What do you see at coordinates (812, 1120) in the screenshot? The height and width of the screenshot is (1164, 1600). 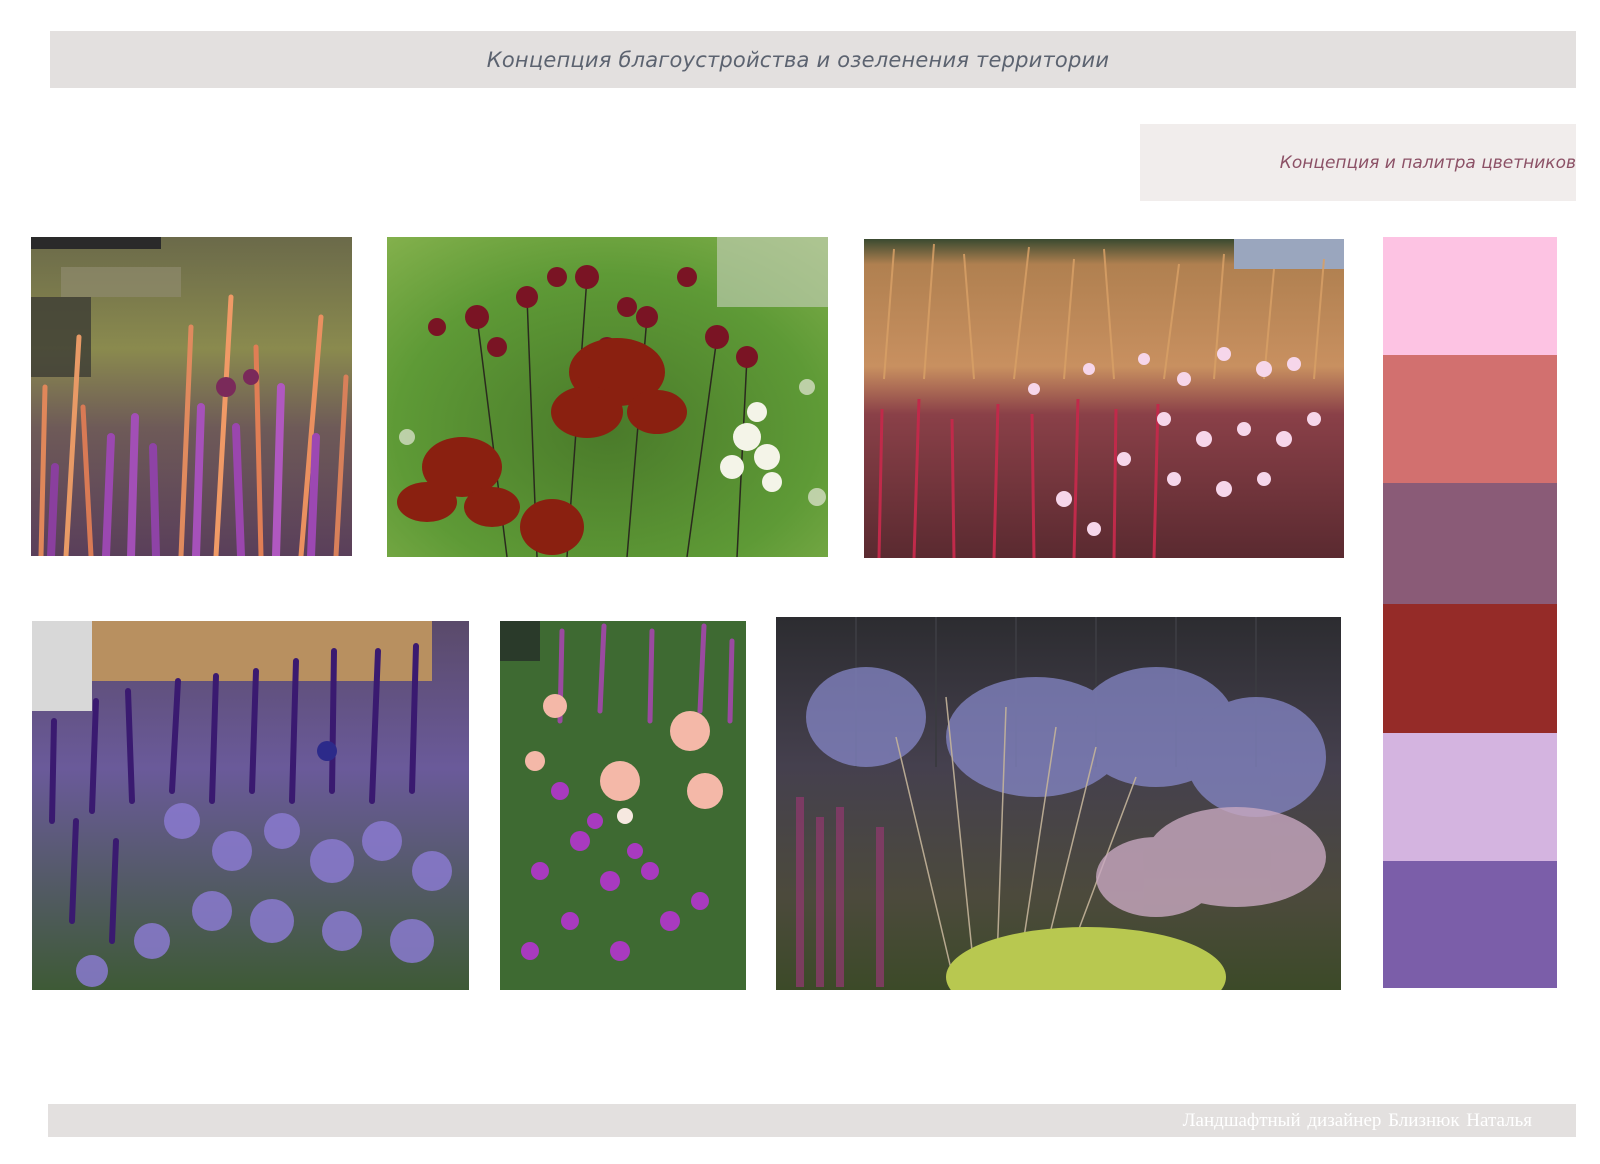 I see `footer-bar: Ландшафтный дизайнер Близнюк Наталья` at bounding box center [812, 1120].